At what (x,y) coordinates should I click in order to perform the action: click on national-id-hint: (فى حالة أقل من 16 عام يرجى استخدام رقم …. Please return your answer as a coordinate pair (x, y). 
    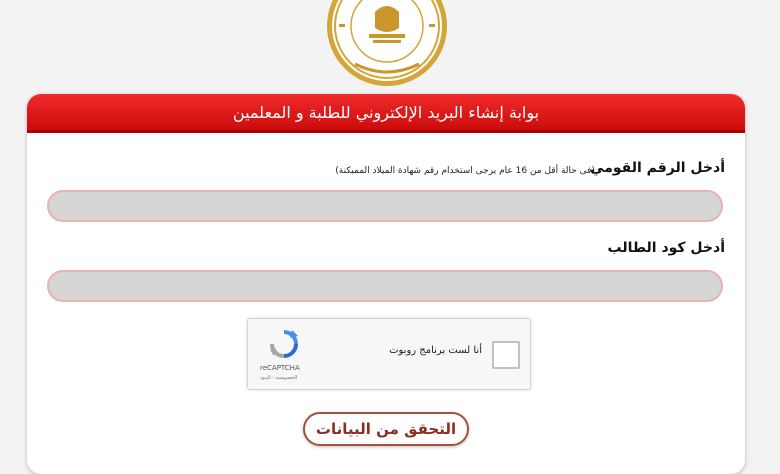
    Looking at the image, I should click on (465, 171).